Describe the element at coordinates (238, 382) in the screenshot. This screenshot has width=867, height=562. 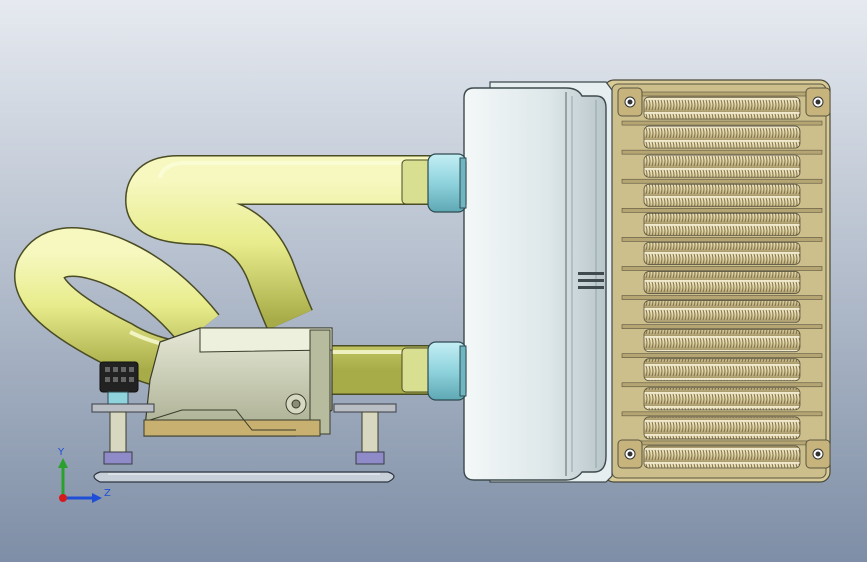
I see `pump-block` at that location.